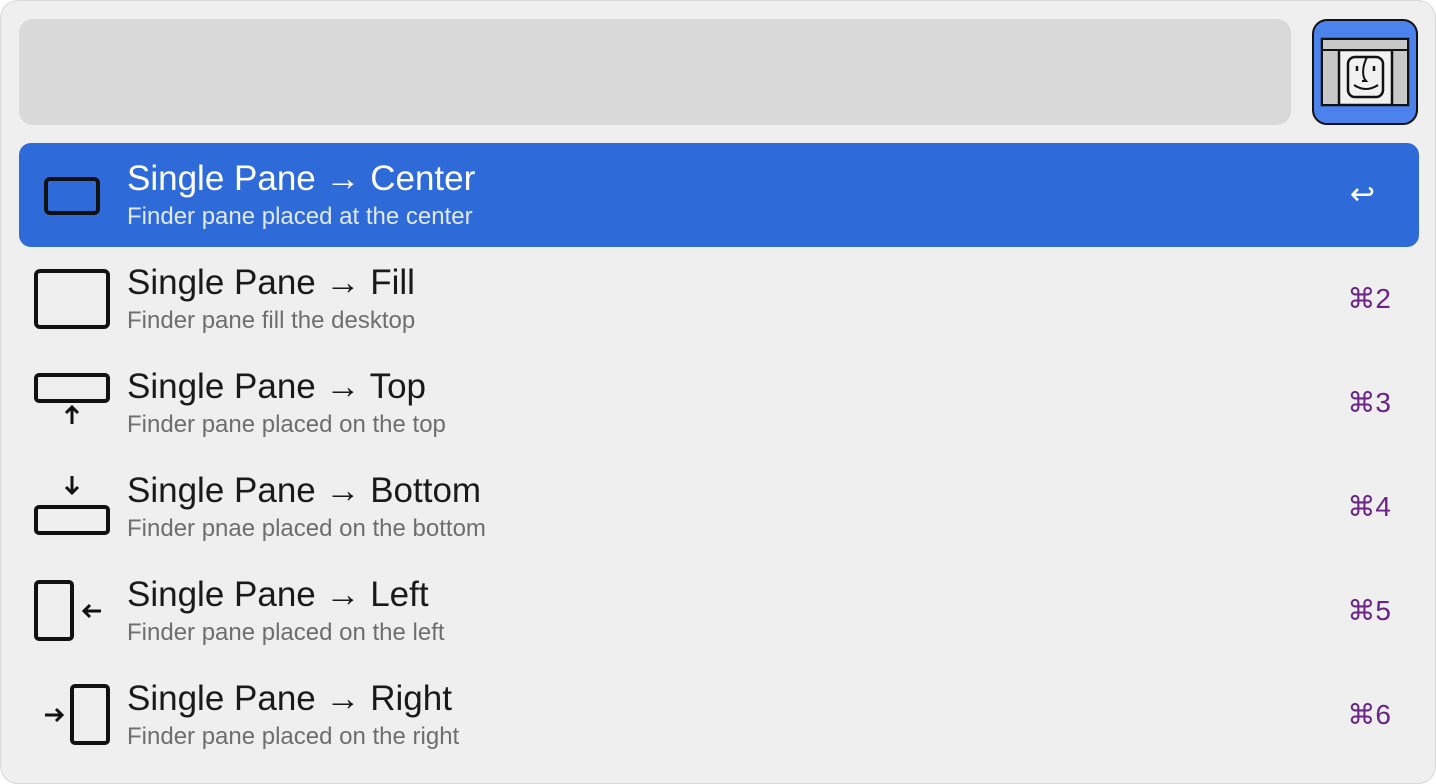 This screenshot has height=784, width=1436. I want to click on search-input, so click(655, 72).